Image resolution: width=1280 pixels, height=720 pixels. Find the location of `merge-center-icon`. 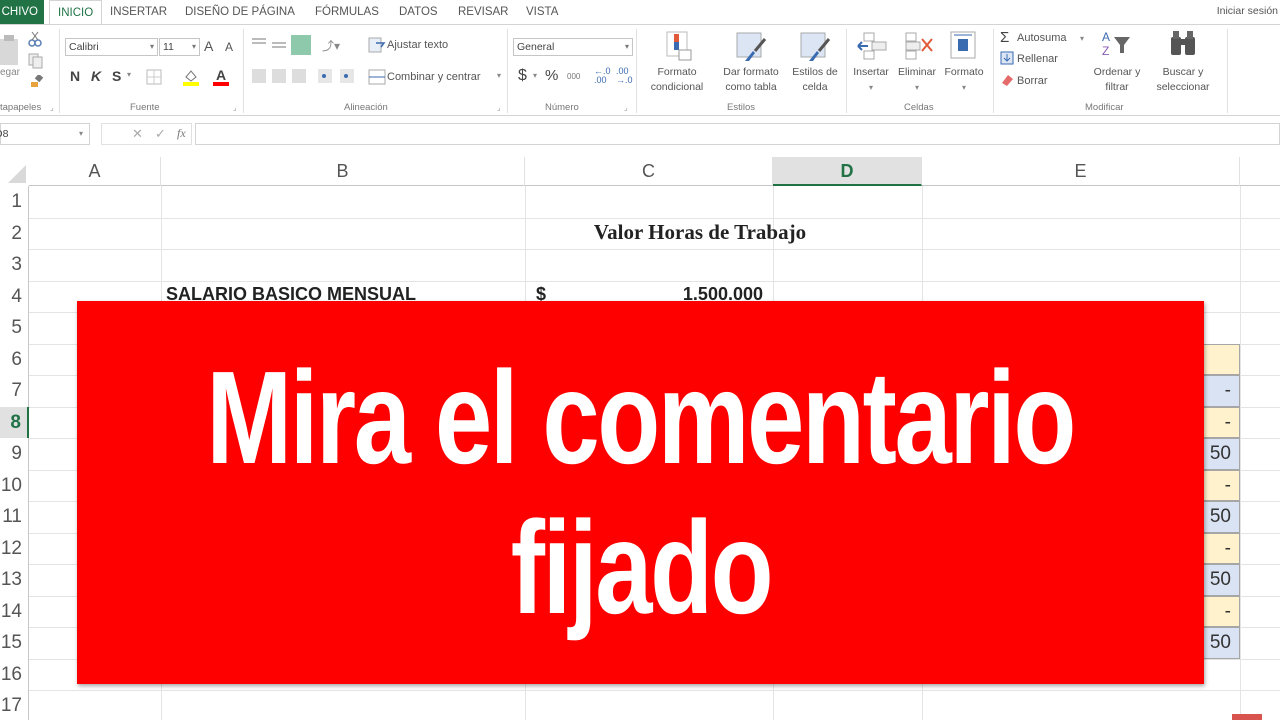

merge-center-icon is located at coordinates (377, 77).